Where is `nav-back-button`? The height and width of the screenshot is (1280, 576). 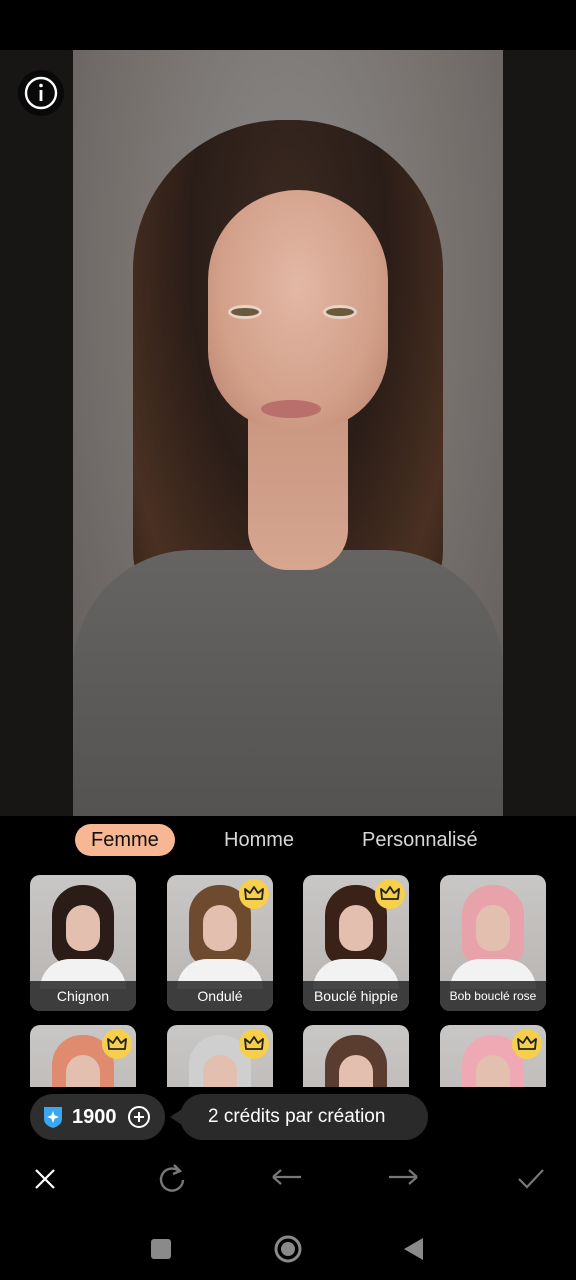 nav-back-button is located at coordinates (413, 1249).